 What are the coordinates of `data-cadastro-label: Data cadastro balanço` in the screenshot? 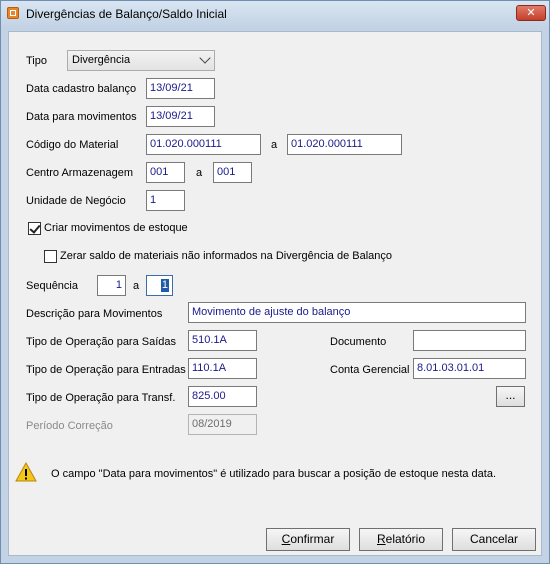 It's located at (81, 89).